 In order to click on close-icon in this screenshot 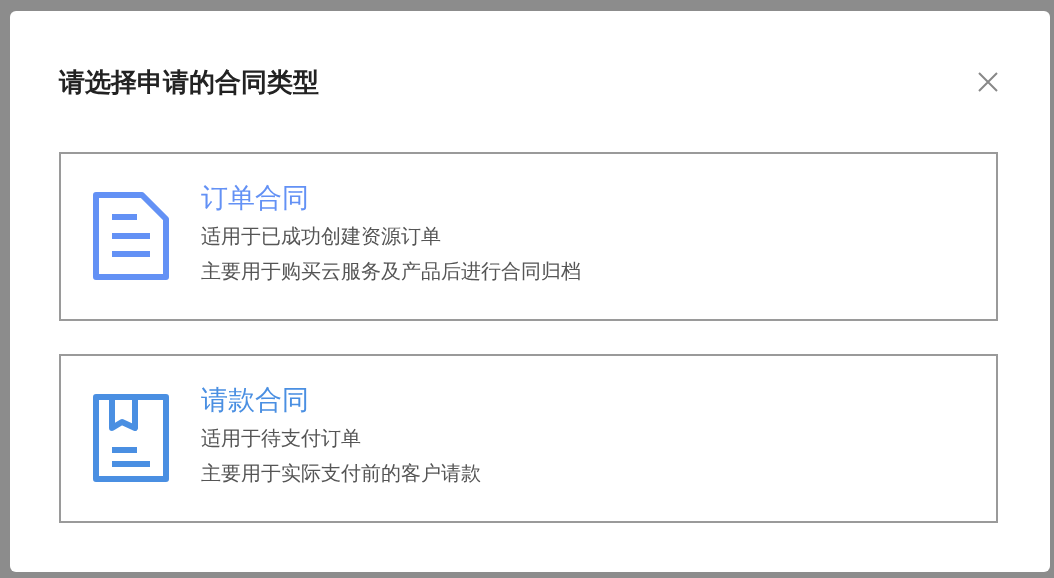, I will do `click(988, 81)`.